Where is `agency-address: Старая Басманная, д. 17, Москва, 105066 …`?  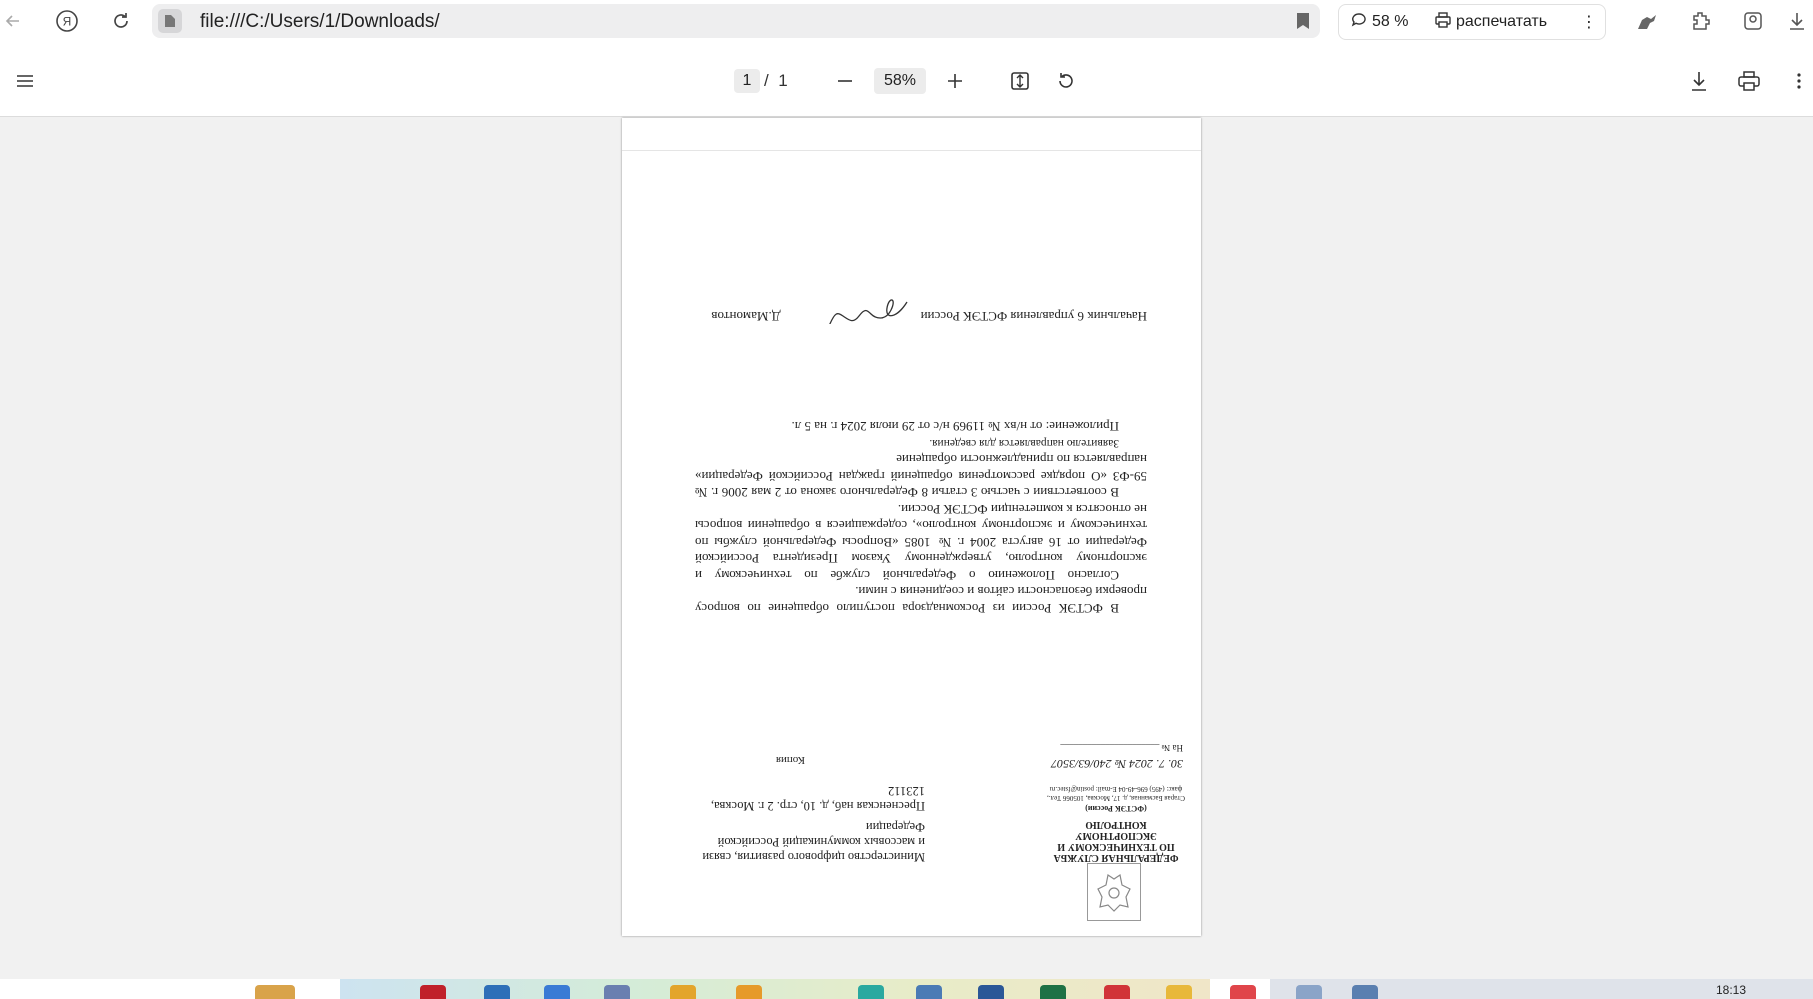 agency-address: Старая Басманная, д. 17, Москва, 105066 … is located at coordinates (1116, 793).